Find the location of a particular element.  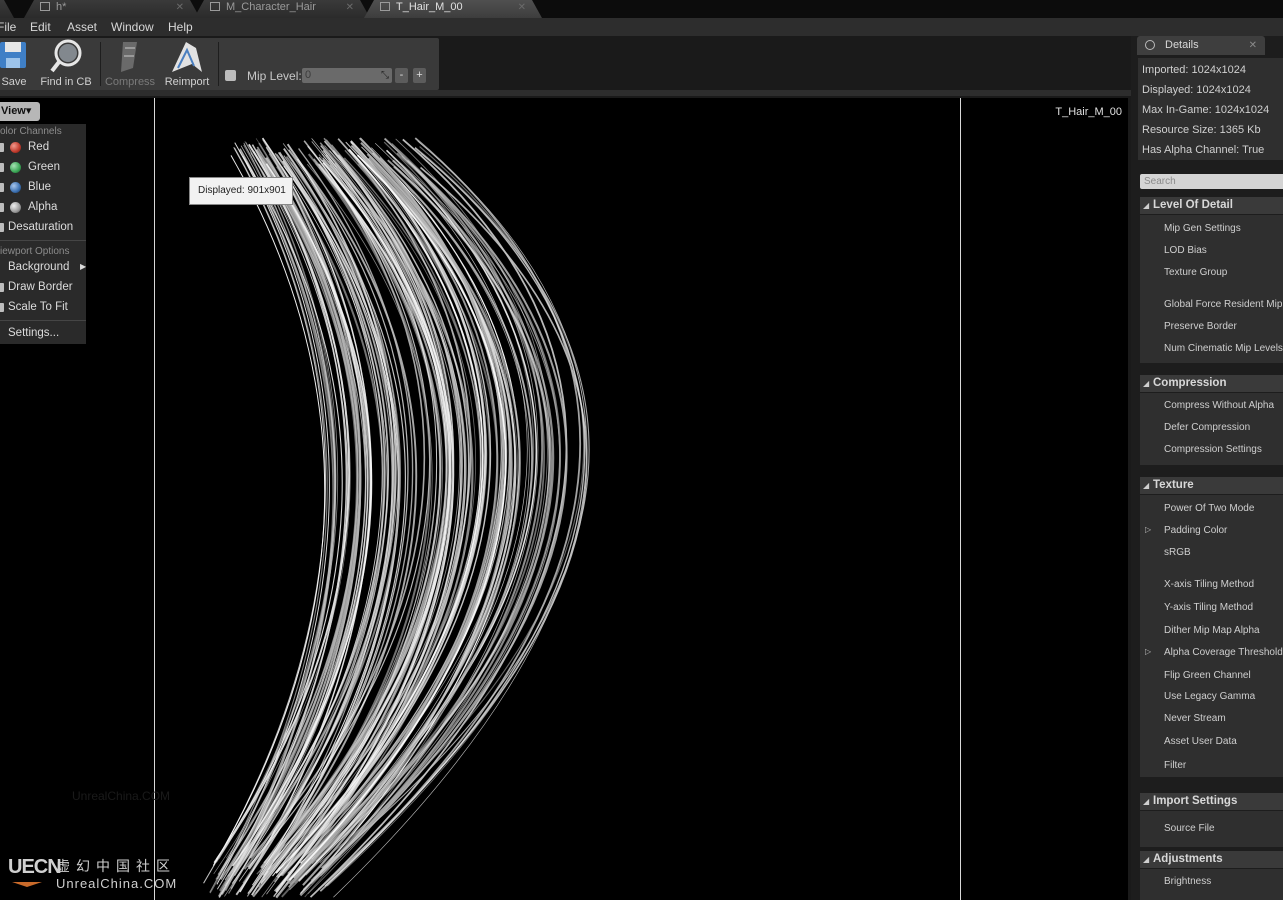

prop-y-axis-tiling: Y-axis Tiling Method is located at coordinates (1208, 607).